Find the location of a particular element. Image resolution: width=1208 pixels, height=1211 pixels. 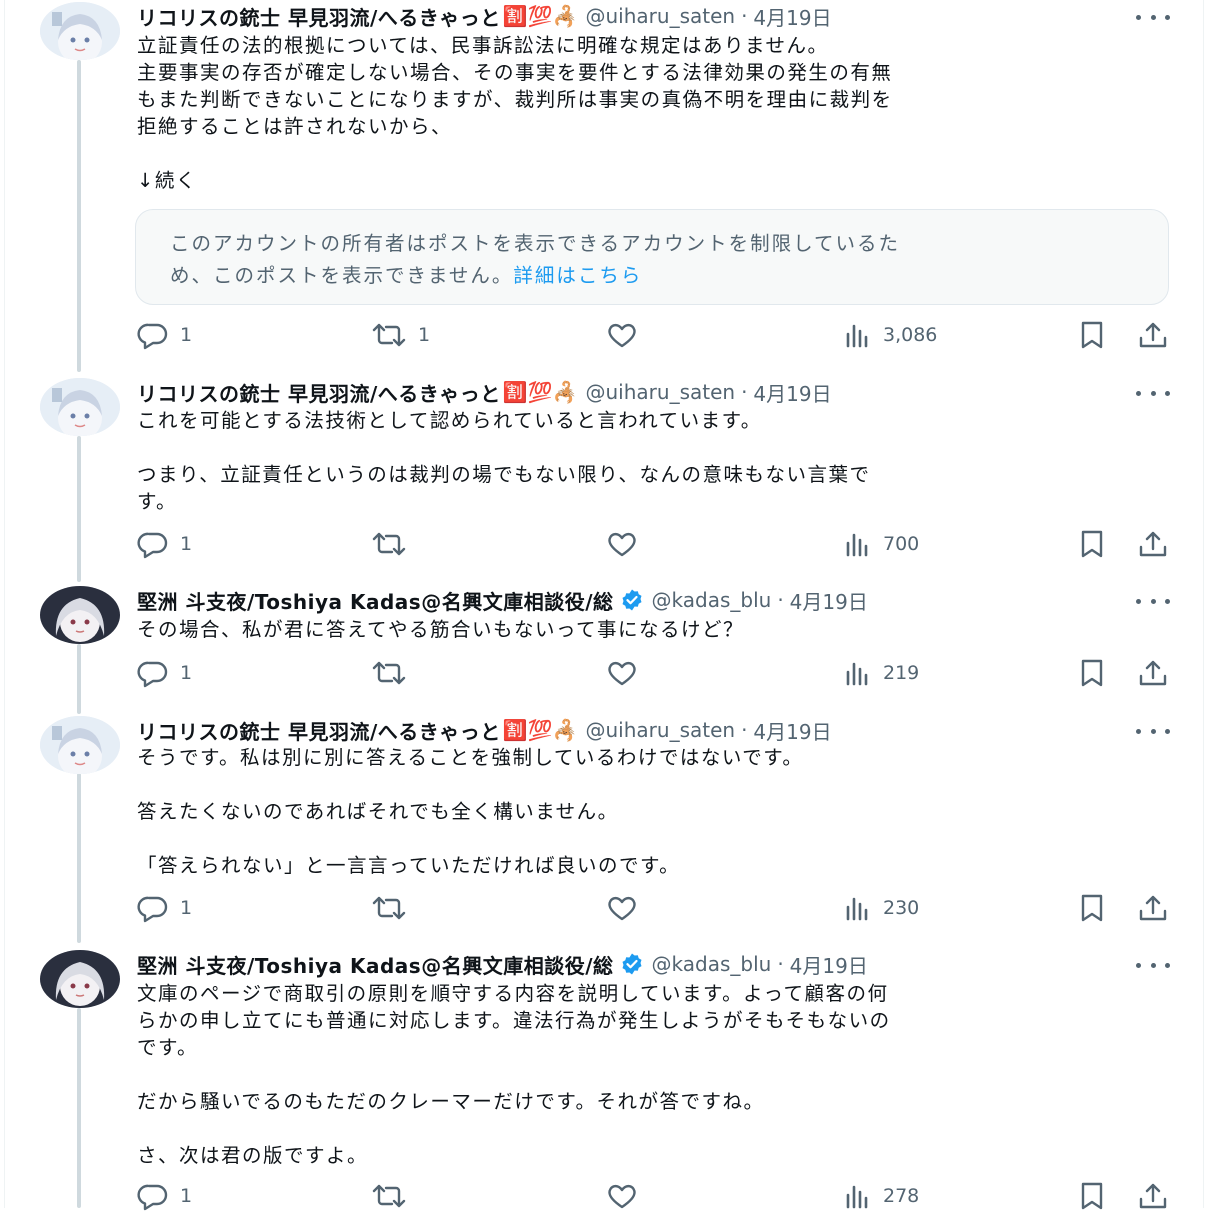

text-line: 「答えられない」と一言言っていただければ良いのです。 is located at coordinates (409, 865).